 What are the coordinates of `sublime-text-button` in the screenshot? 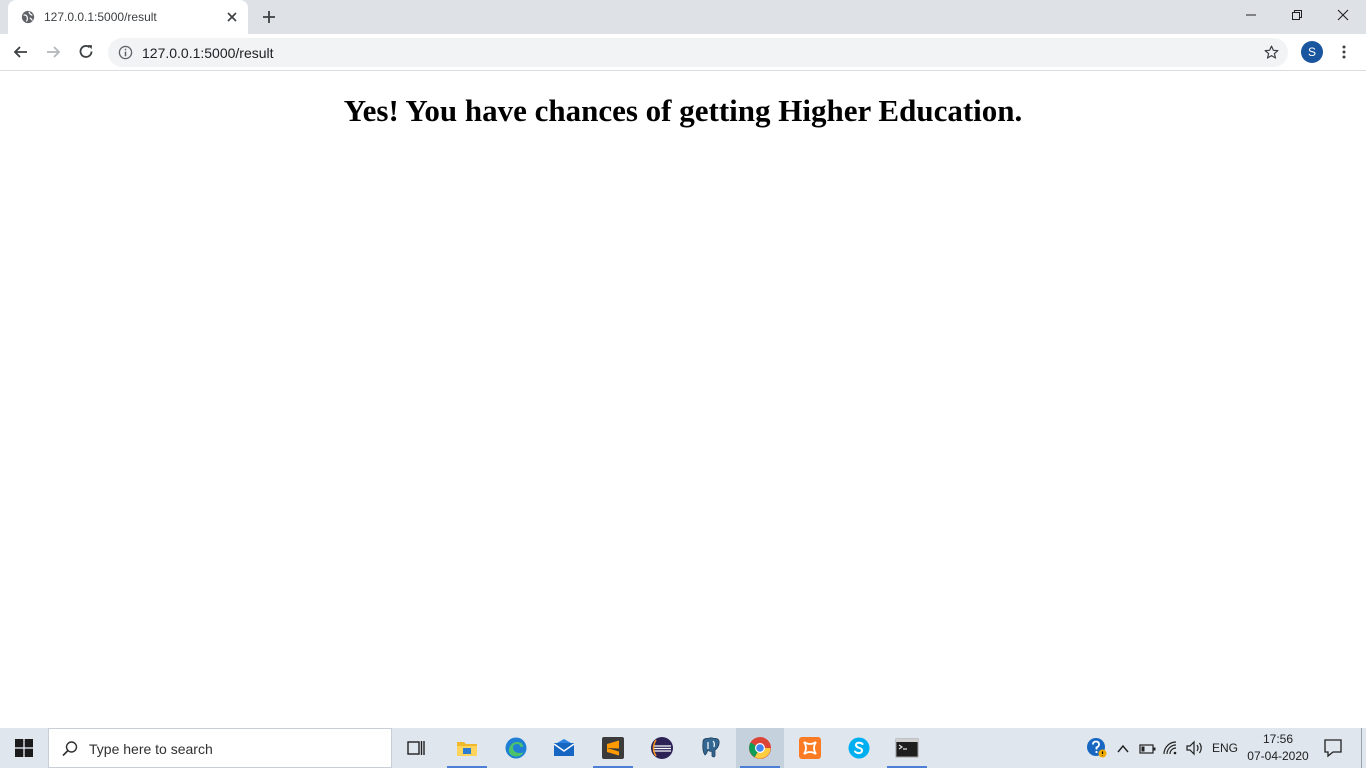 It's located at (613, 748).